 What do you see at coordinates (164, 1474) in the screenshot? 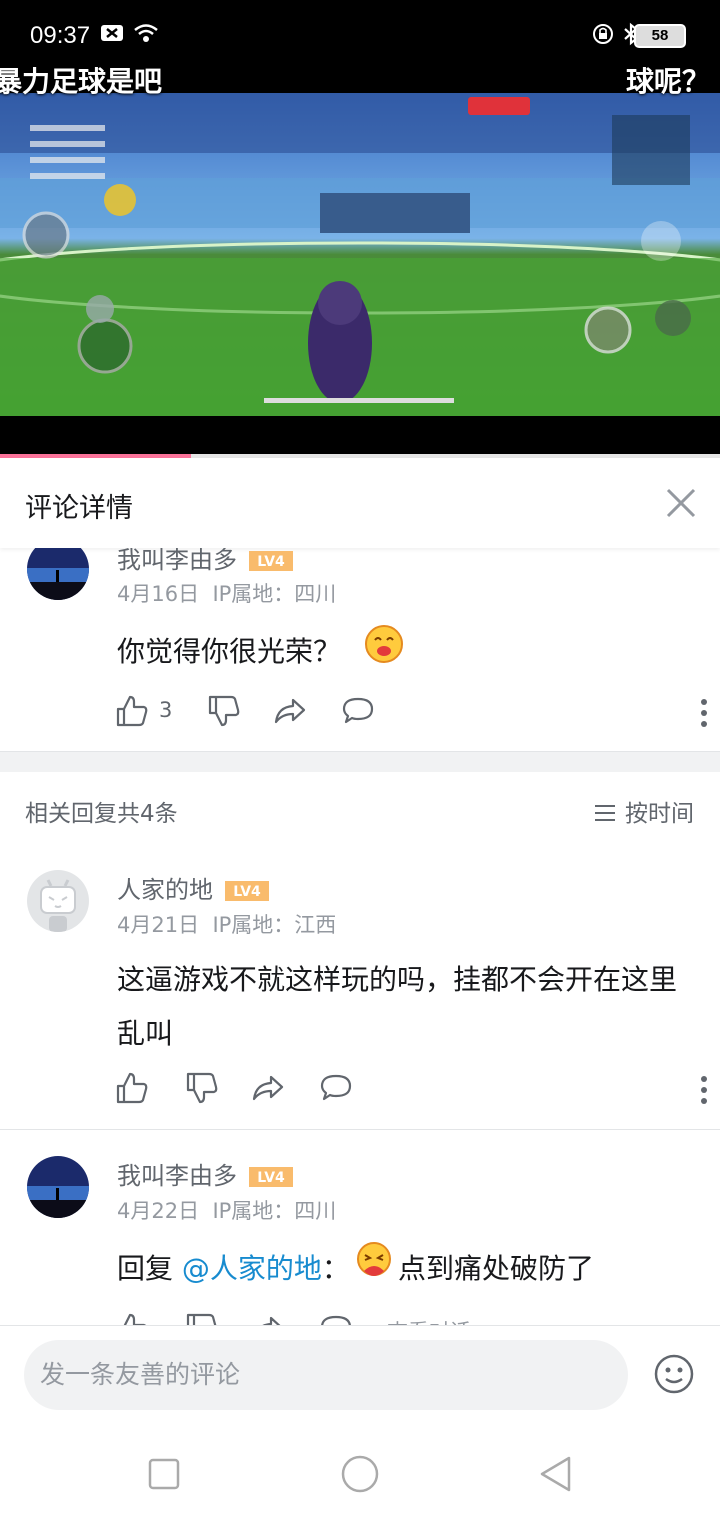
I see `nav-recents-icon` at bounding box center [164, 1474].